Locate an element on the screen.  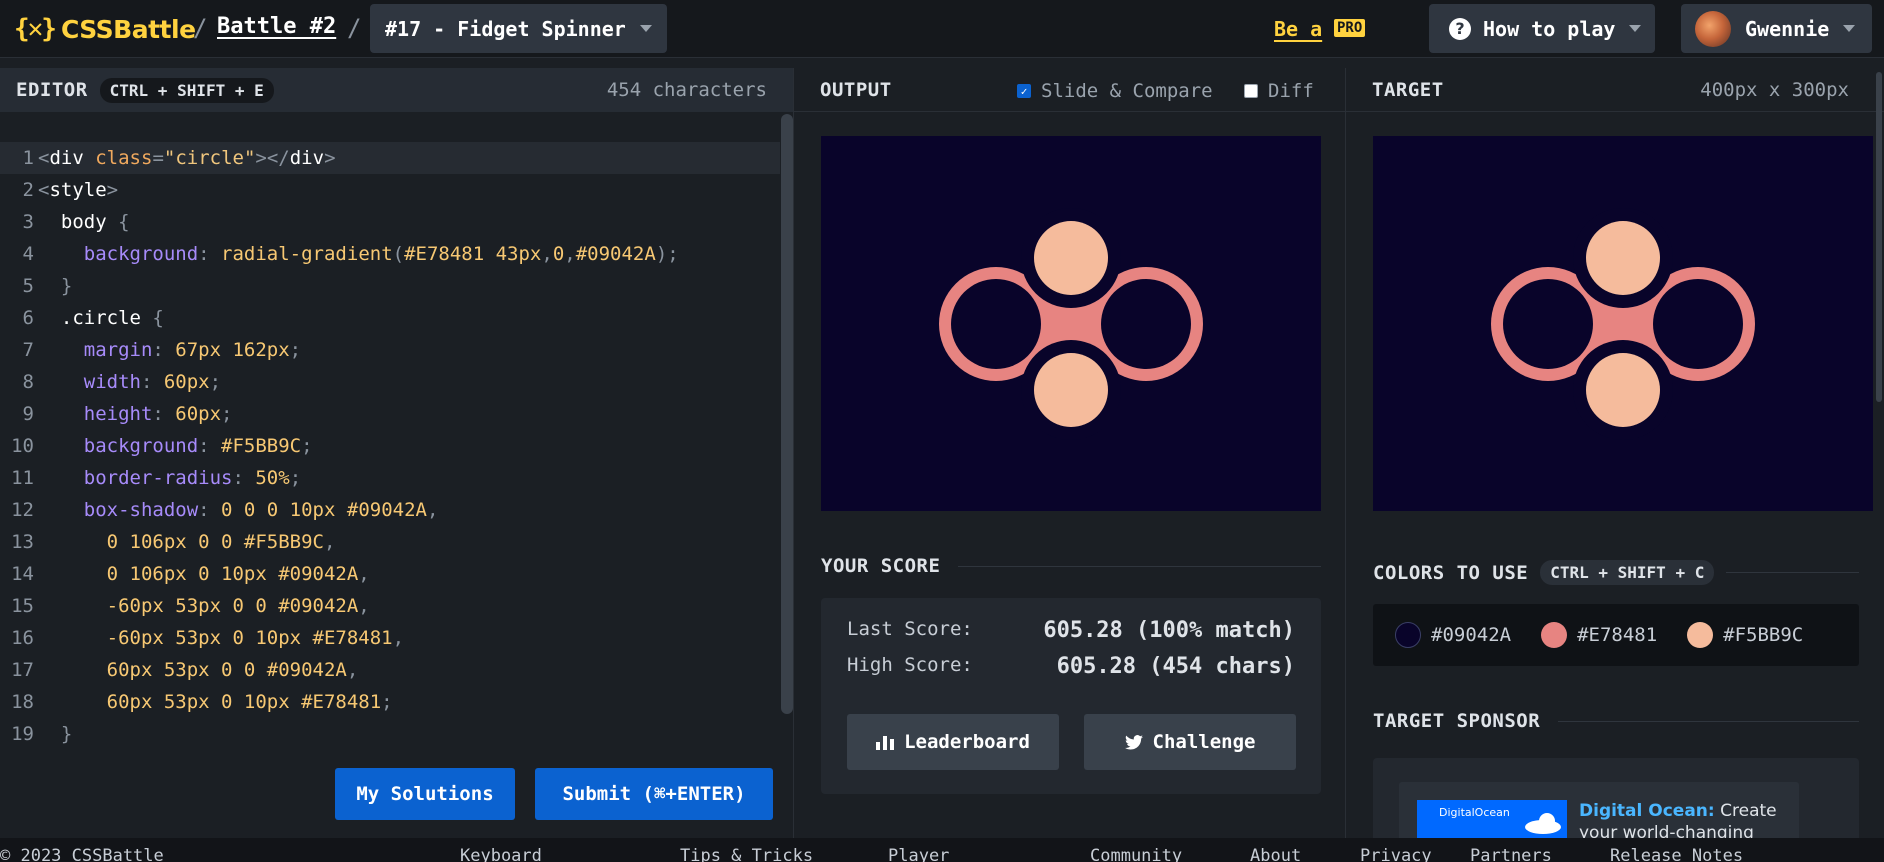
code-text: border-radius: 50%; is located at coordinates (169, 478).